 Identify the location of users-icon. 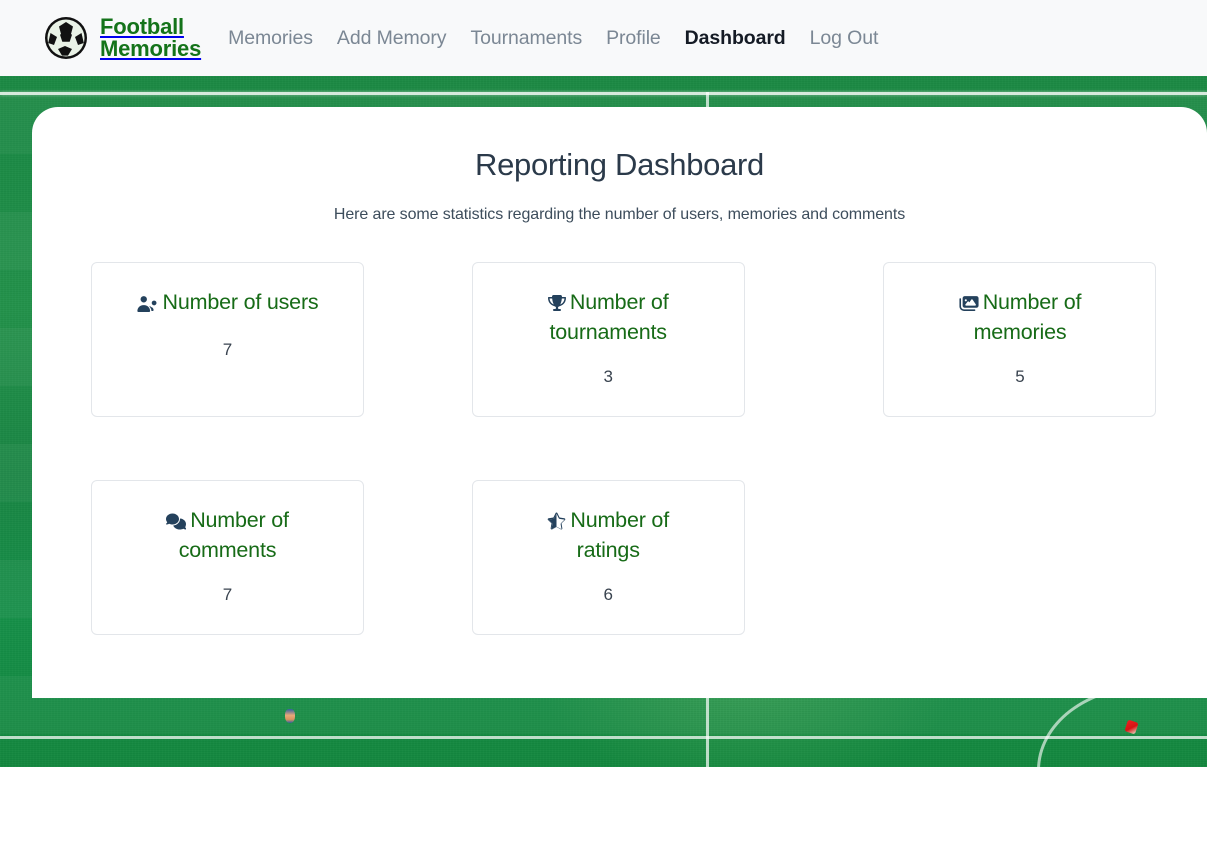
(148, 305).